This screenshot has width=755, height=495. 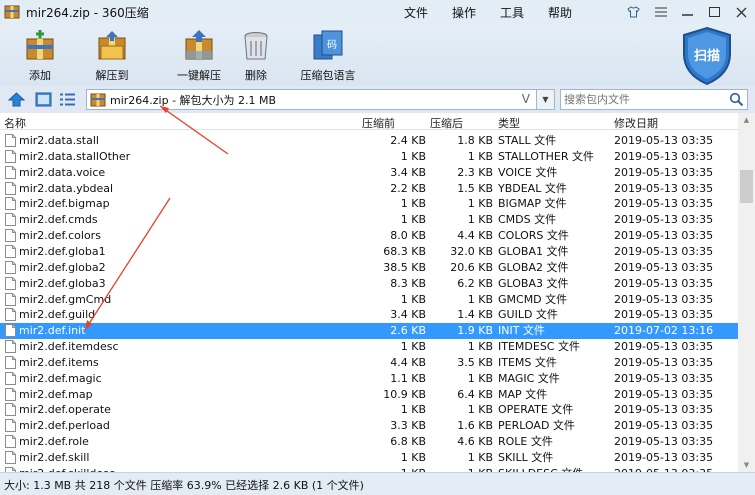 What do you see at coordinates (408, 140) in the screenshot?
I see `file-size: 2.4 KB` at bounding box center [408, 140].